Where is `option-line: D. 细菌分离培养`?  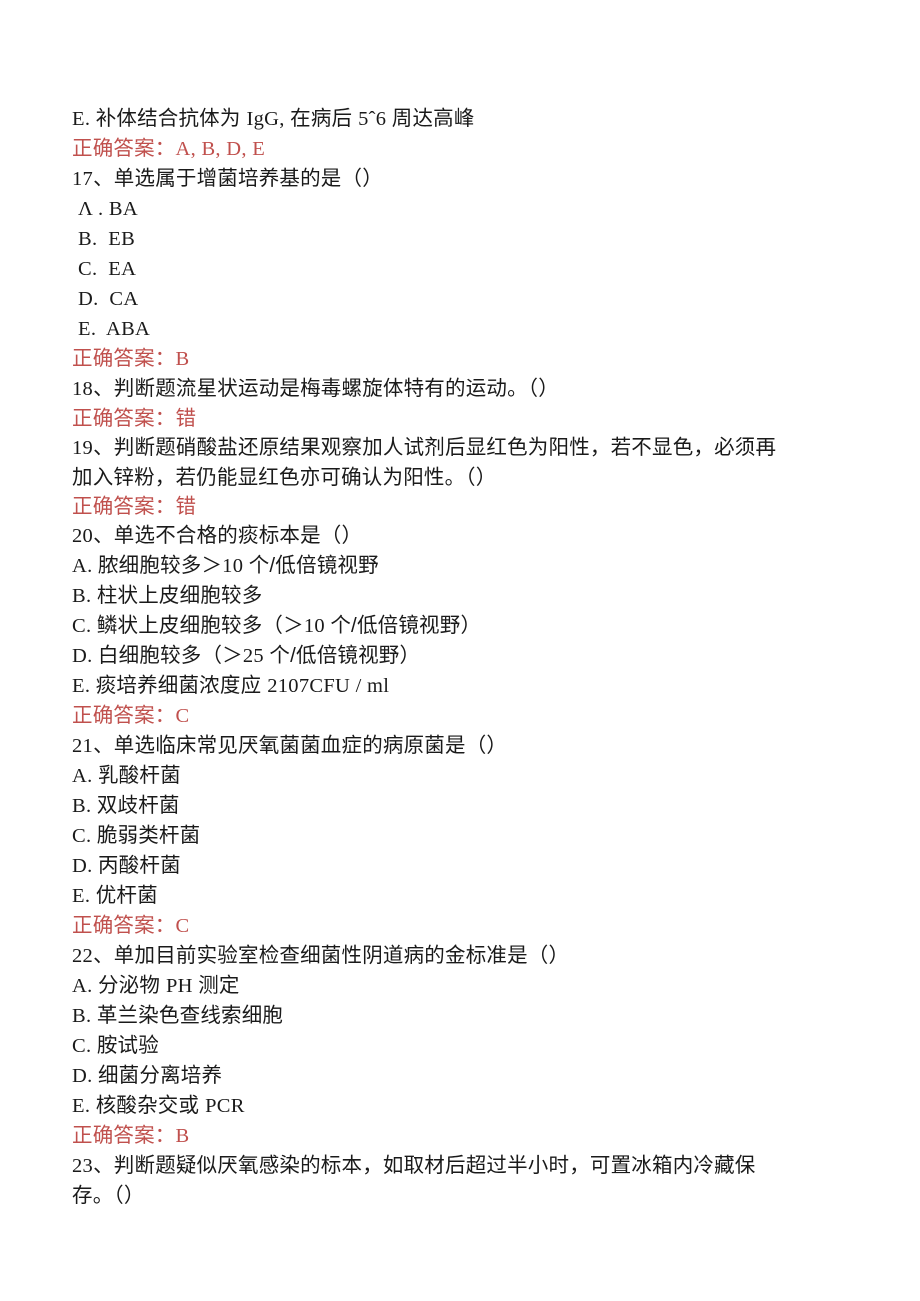
option-line: D. 细菌分离培养 is located at coordinates (147, 1075).